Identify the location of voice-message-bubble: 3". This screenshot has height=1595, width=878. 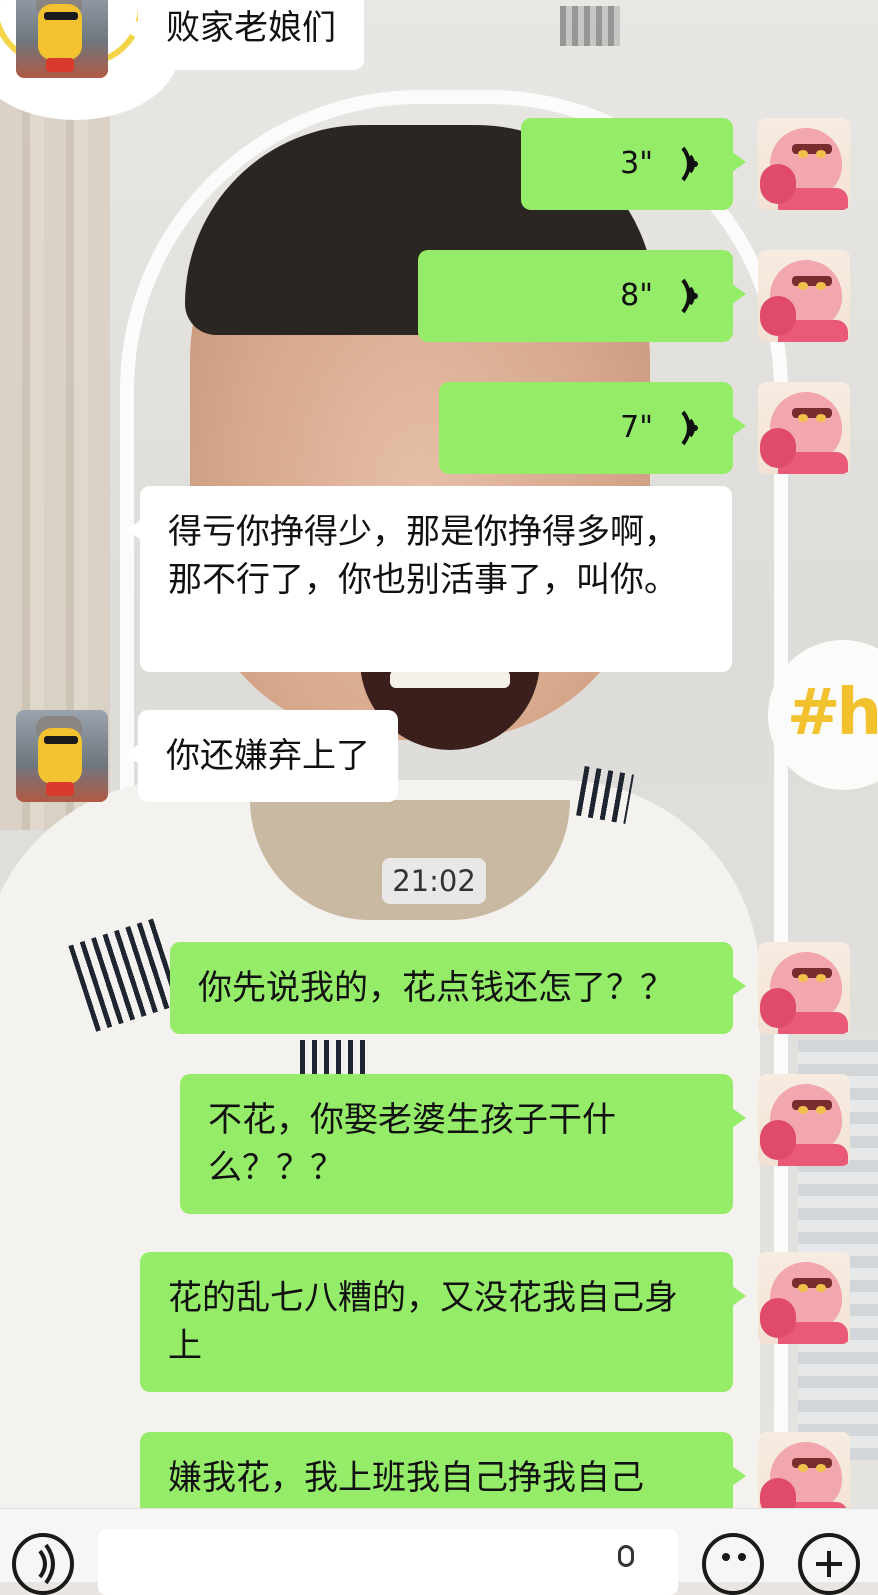
(633, 164).